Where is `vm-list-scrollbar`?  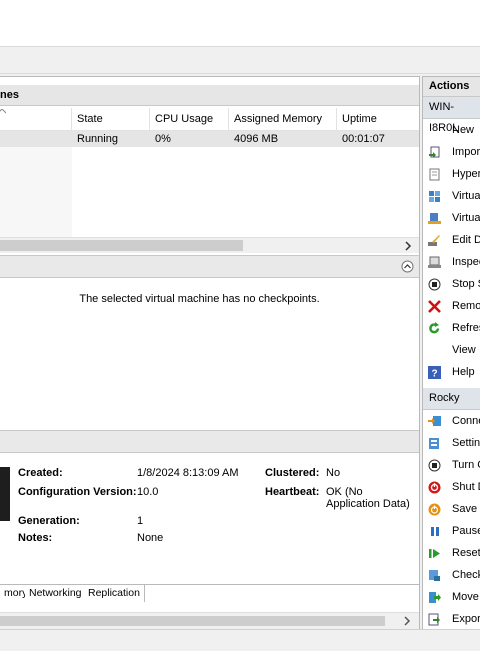 vm-list-scrollbar is located at coordinates (209, 245).